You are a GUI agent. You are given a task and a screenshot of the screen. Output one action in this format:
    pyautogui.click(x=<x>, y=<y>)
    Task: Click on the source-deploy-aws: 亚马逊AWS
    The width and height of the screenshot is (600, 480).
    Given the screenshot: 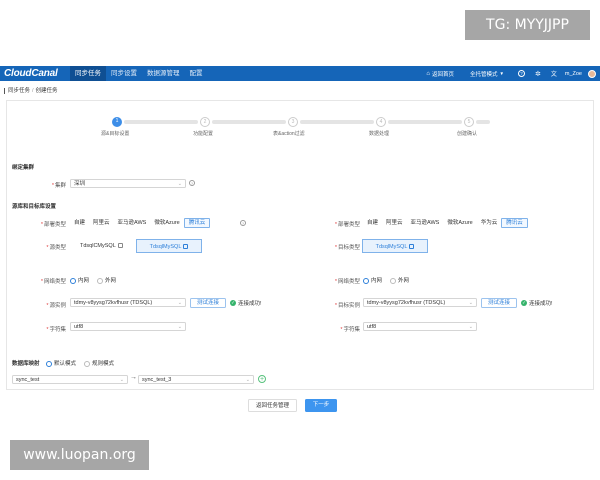 What is the action you would take?
    pyautogui.click(x=132, y=223)
    